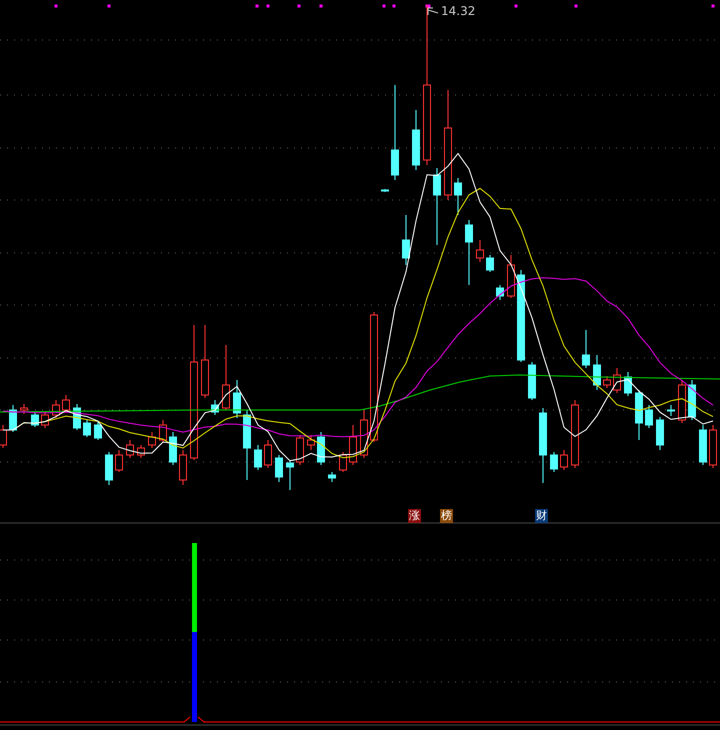 The image size is (720, 730). Describe the element at coordinates (414, 516) in the screenshot. I see `marker-badge: 涨` at that location.